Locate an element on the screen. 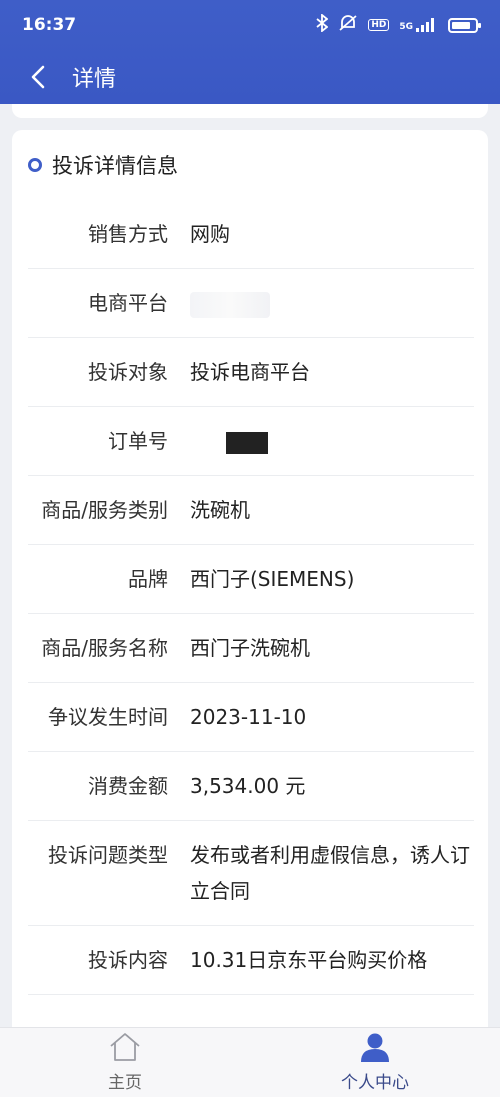 The image size is (500, 1097). row-value: 西门子洗碗机 is located at coordinates (250, 648).